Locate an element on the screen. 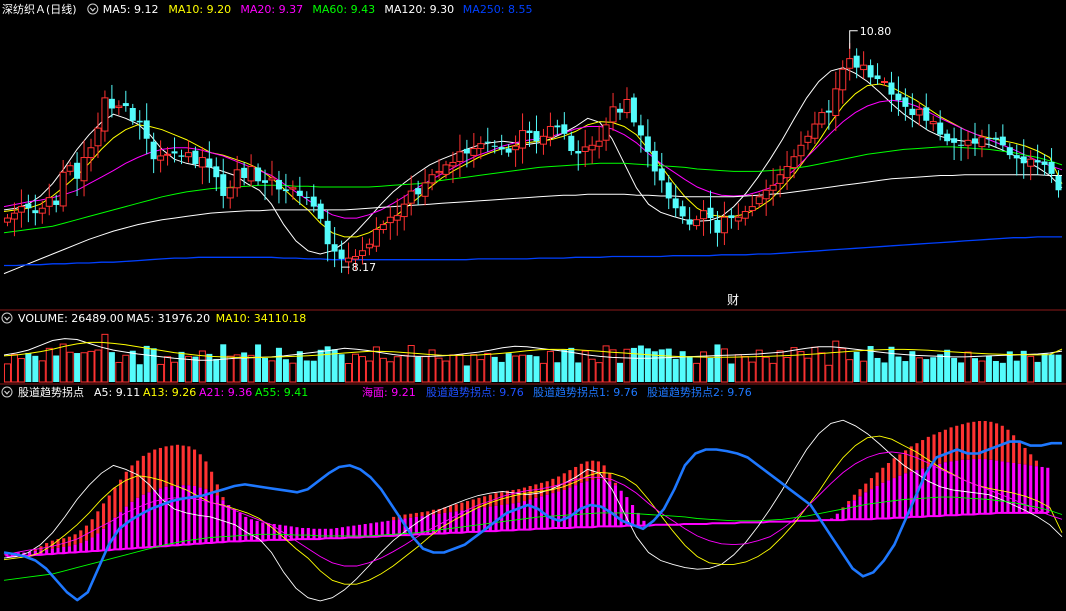 The width and height of the screenshot is (1066, 611). volume-legend-label: MA10: 34110.18 is located at coordinates (261, 318).